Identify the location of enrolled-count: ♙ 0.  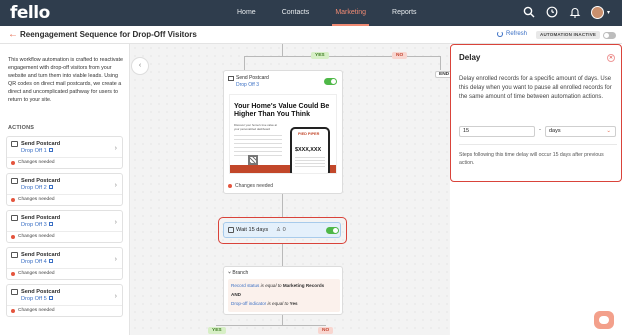
(281, 230).